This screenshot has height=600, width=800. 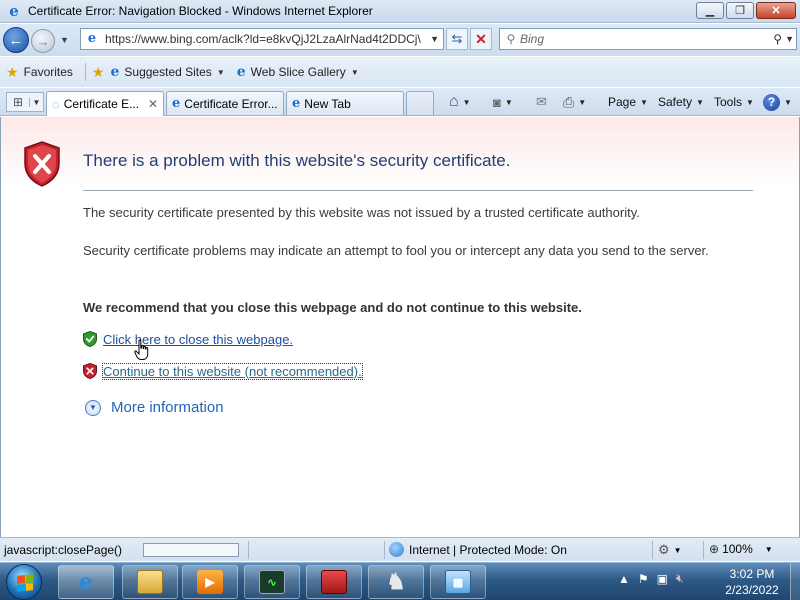 I want to click on suggested-sites-link: e Suggested Sites ▼, so click(x=167, y=72).